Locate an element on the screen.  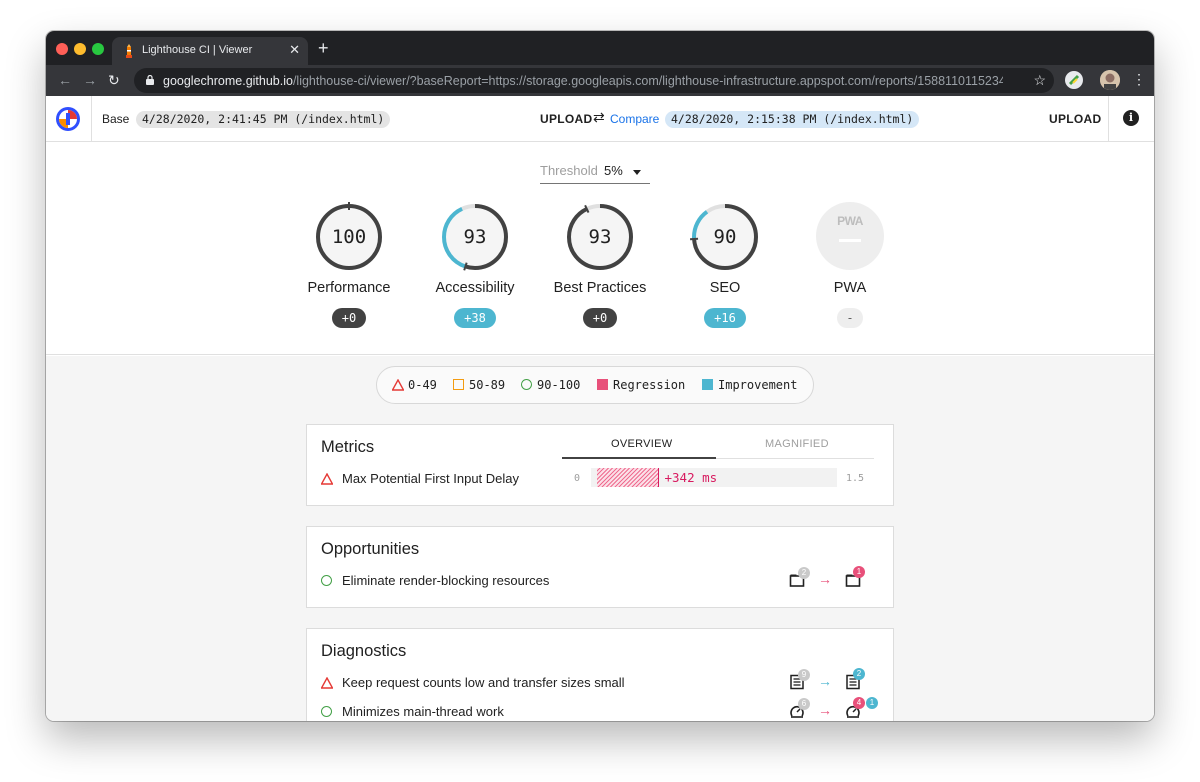
threshold-value: 5% is located at coordinates (613, 170).